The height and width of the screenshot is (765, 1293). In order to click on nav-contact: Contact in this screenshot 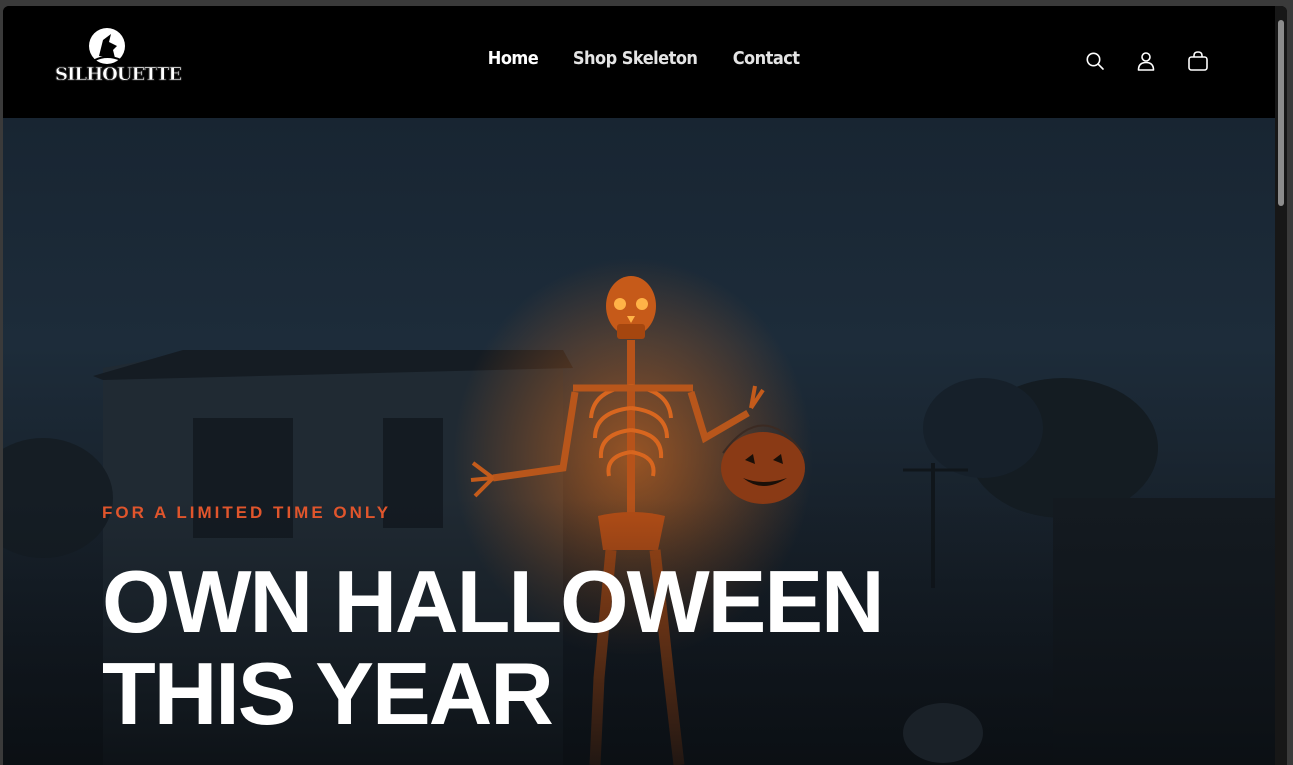, I will do `click(766, 58)`.